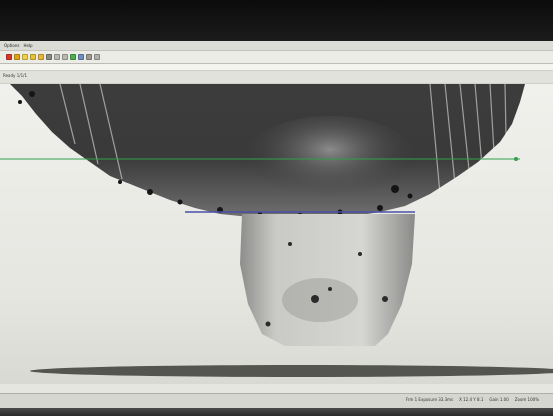  I want to click on status-gain: Gain 1.00, so click(499, 399).